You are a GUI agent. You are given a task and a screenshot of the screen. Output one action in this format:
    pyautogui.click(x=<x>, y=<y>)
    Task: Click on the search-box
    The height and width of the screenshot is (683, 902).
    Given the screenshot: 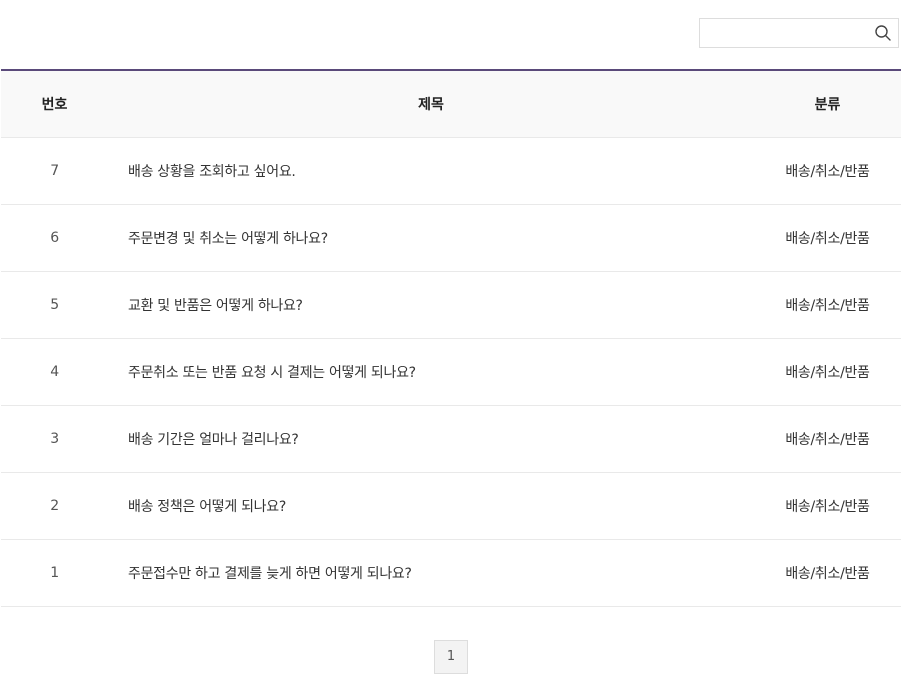 What is the action you would take?
    pyautogui.click(x=799, y=33)
    